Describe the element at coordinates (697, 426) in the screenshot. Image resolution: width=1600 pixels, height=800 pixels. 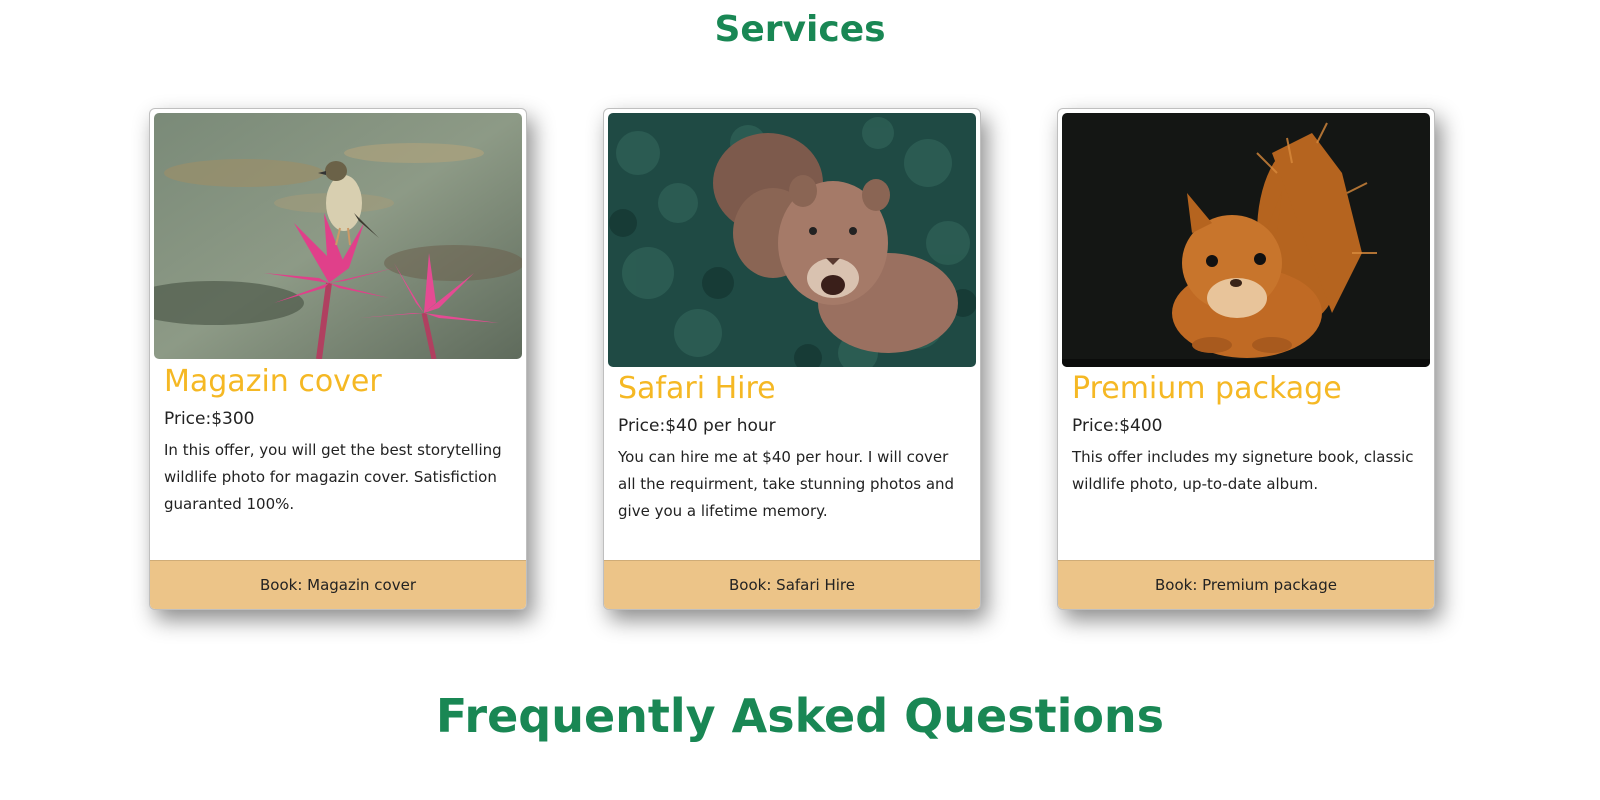
I see `card-price: Price:$40 per hour` at that location.